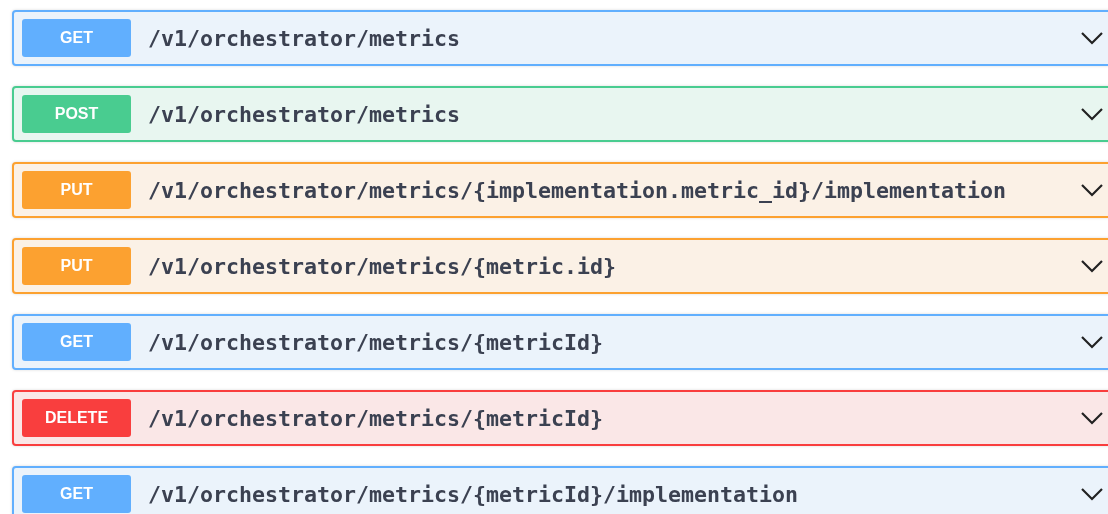 The width and height of the screenshot is (1108, 514). I want to click on operation-row: GET /v1/orchestrator/metrics, so click(560, 38).